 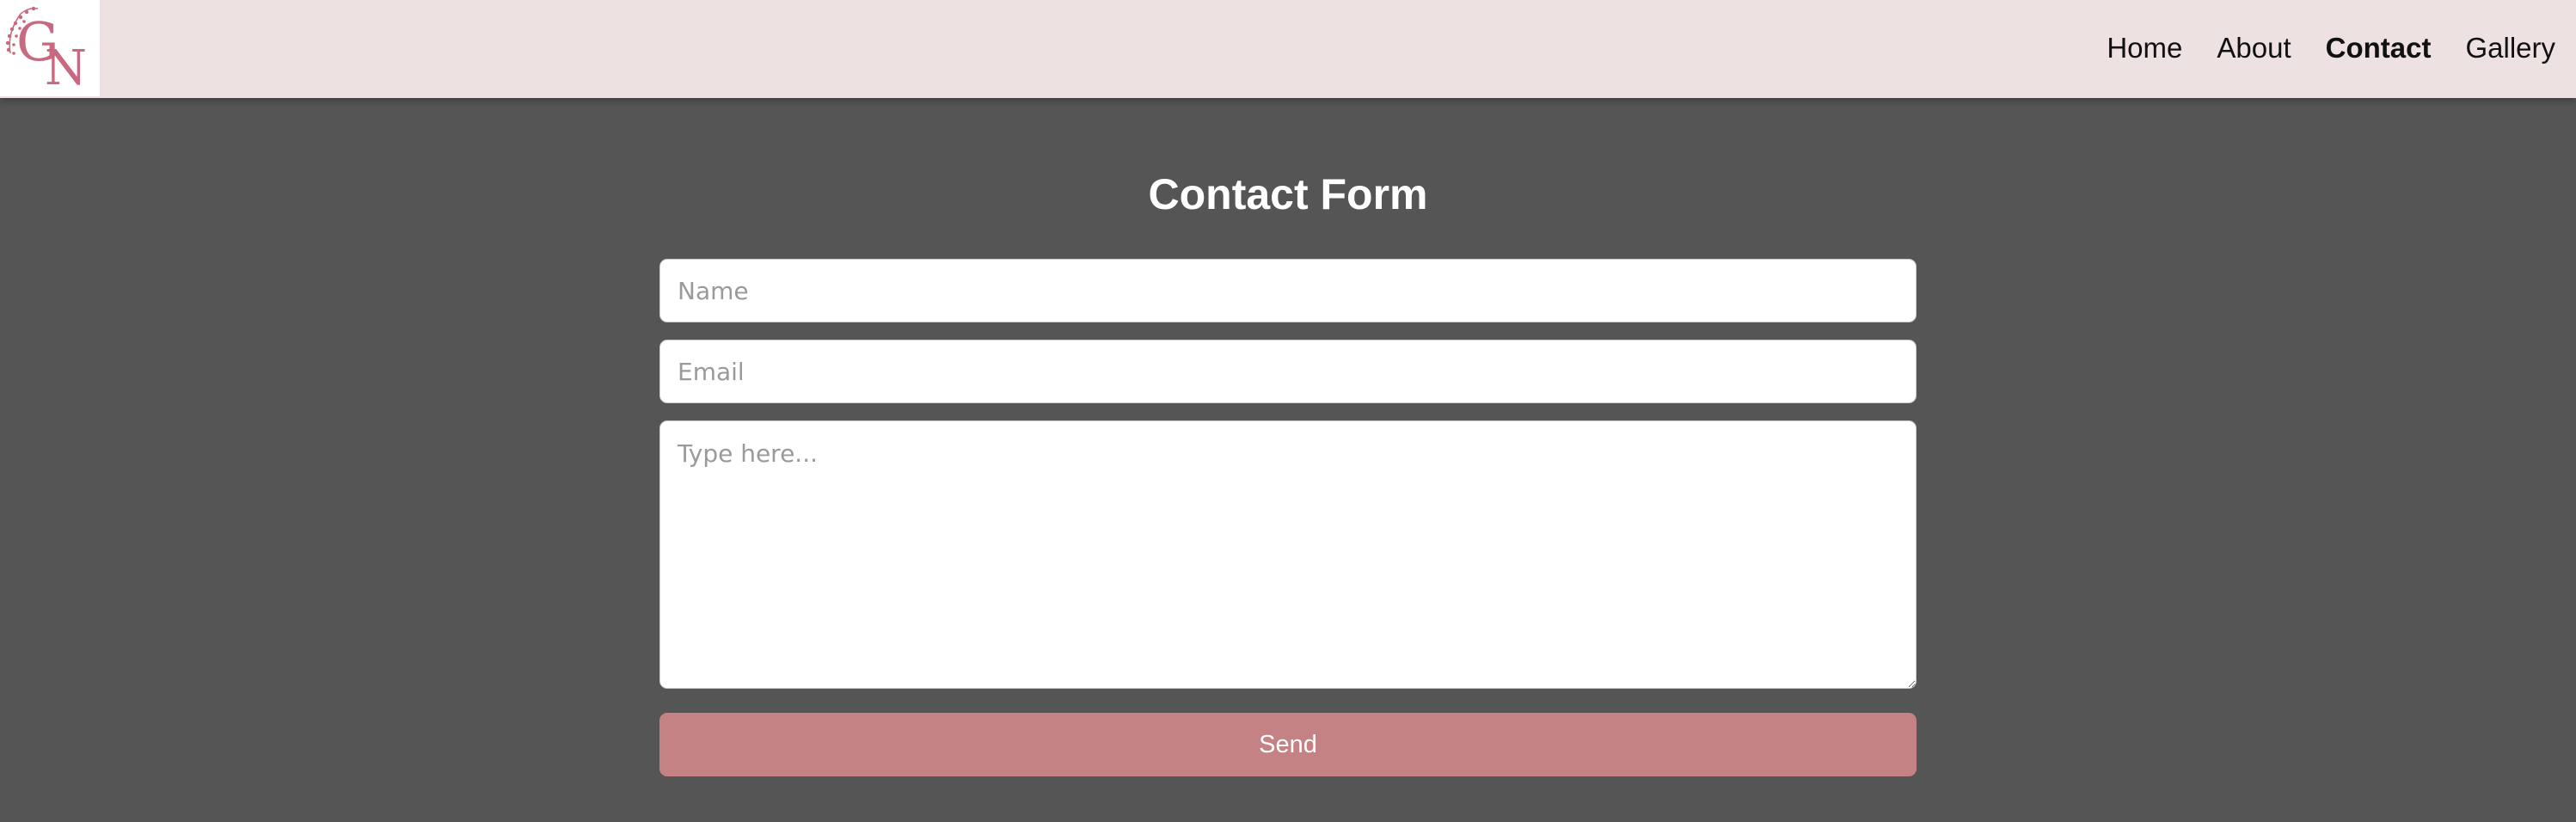 I want to click on svg-text: N, so click(x=66, y=68).